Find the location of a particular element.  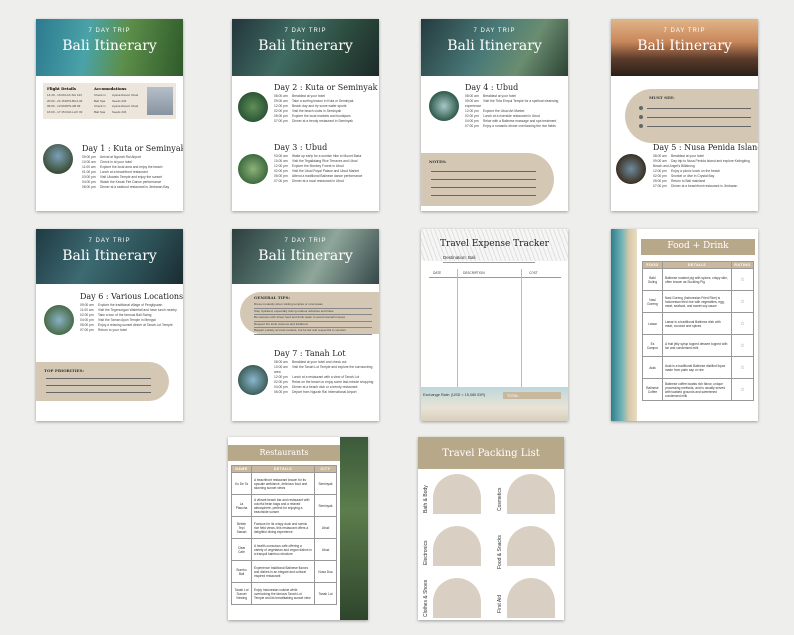

rice-terrace-photo is located at coordinates (253, 169).